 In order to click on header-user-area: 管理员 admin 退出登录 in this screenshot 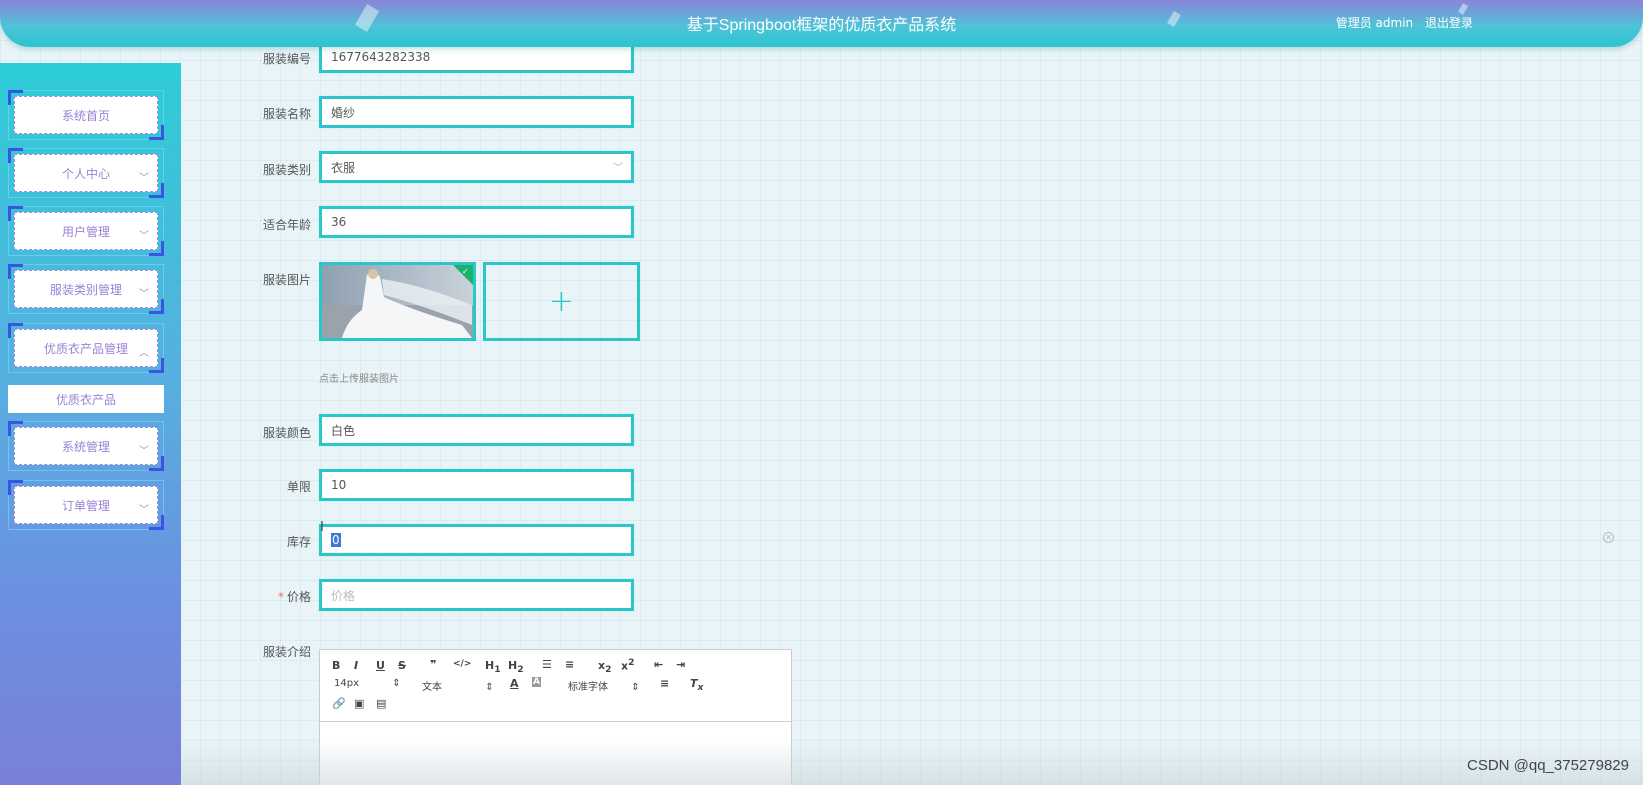, I will do `click(1400, 22)`.